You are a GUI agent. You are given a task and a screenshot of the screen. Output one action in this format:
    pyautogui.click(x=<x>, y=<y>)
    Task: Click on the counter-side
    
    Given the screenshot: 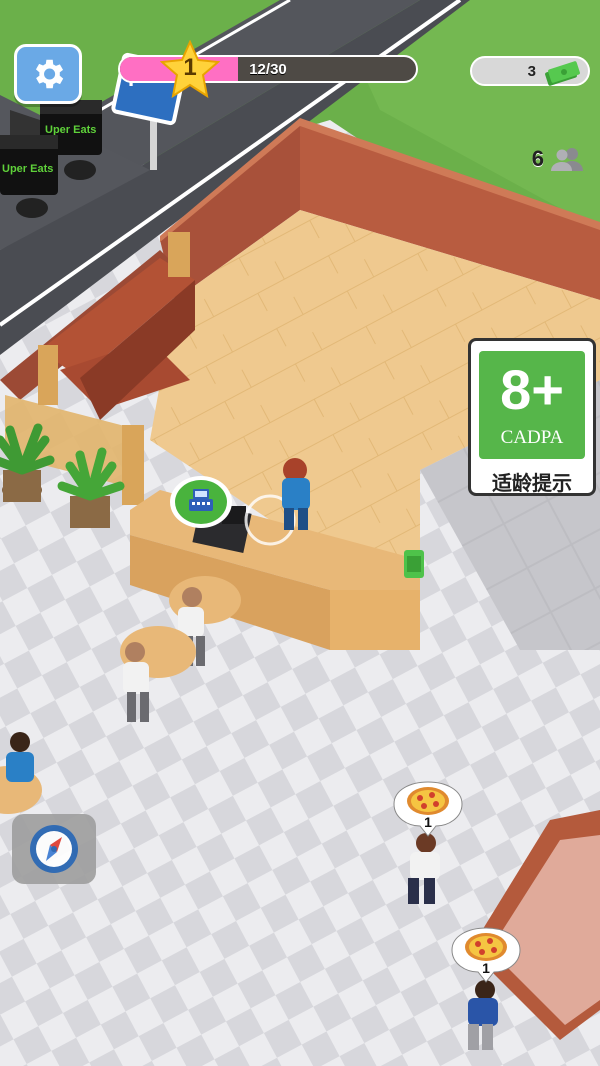 What is the action you would take?
    pyautogui.click(x=375, y=620)
    